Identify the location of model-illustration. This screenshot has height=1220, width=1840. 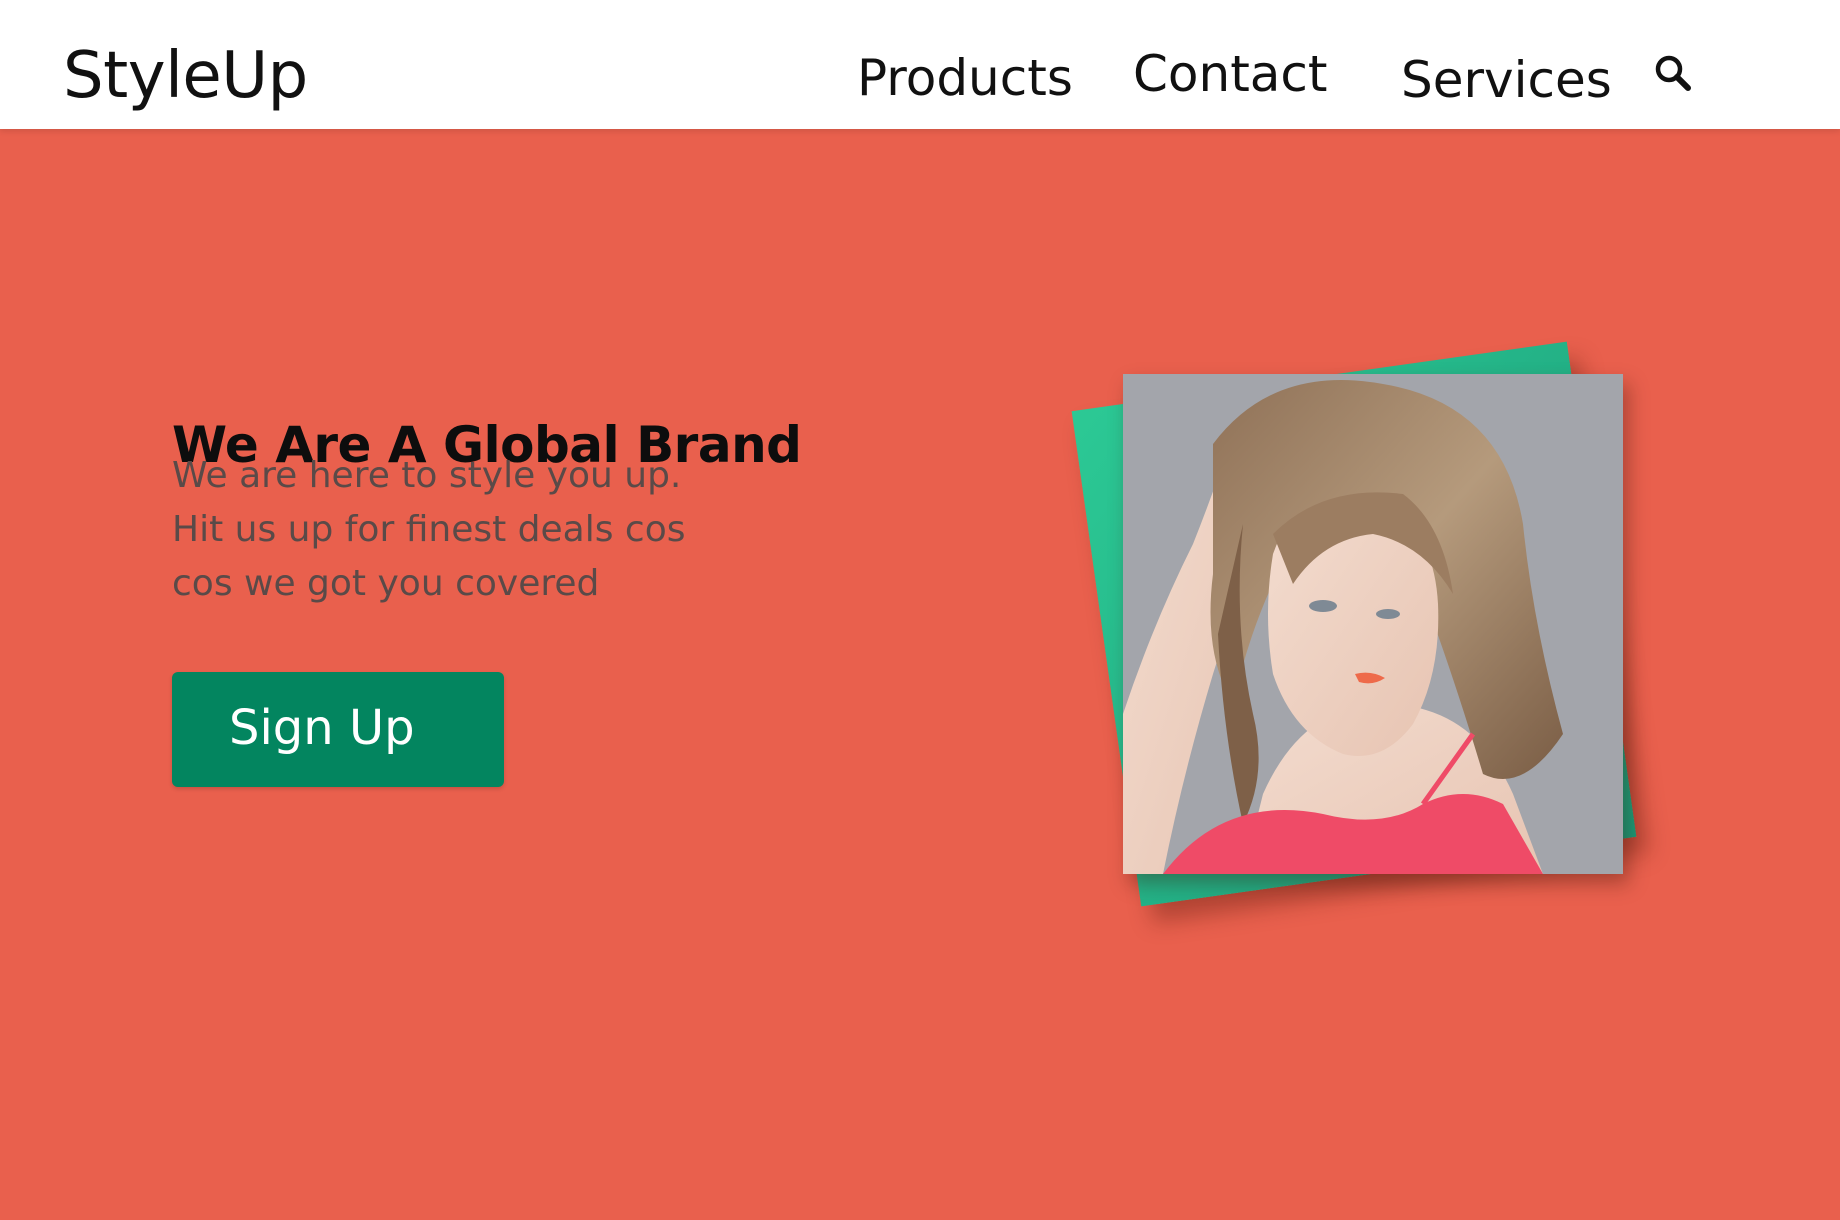
(1373, 624).